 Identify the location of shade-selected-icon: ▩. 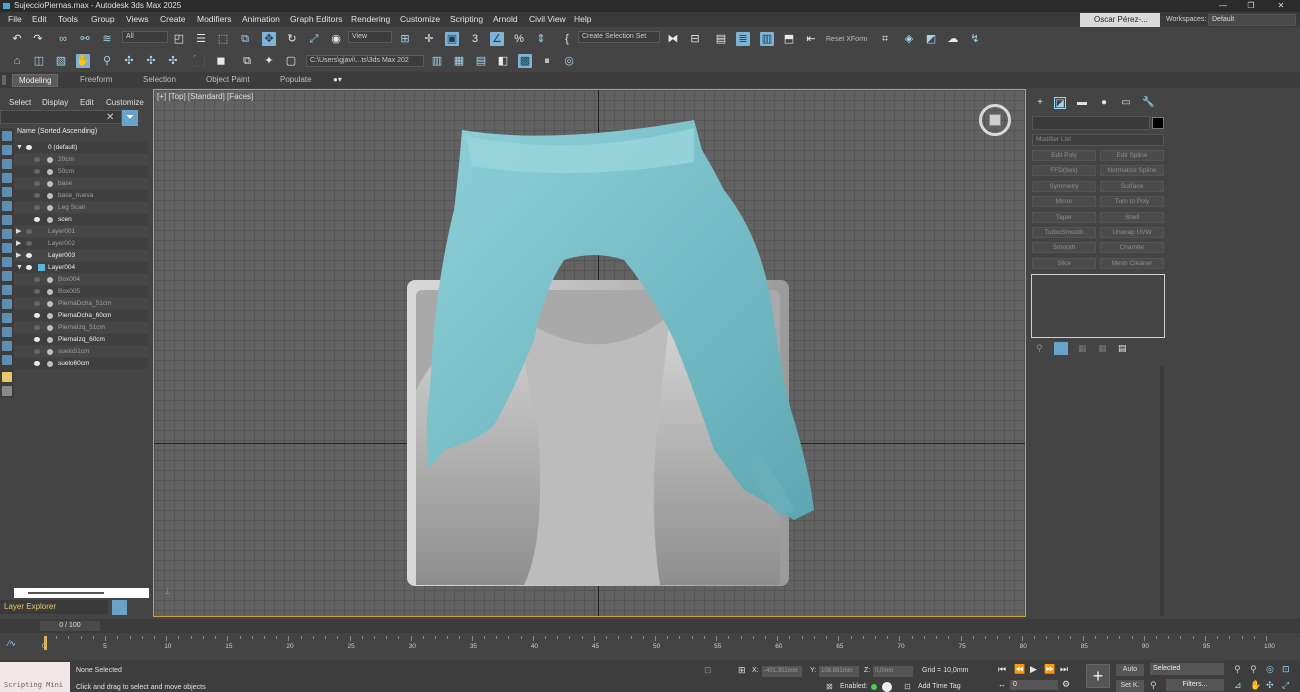
(525, 61).